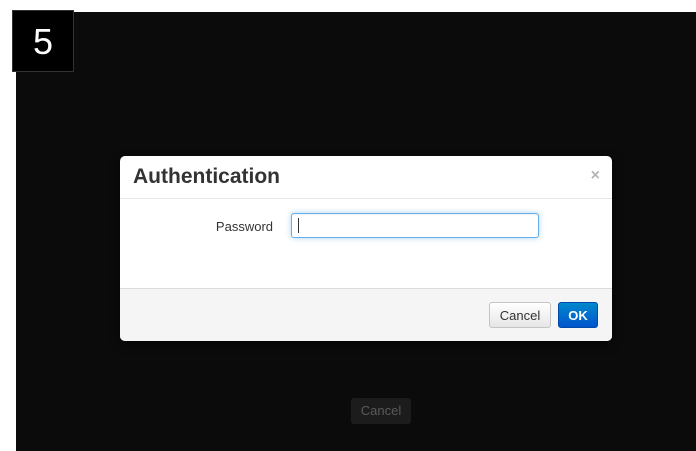 The width and height of the screenshot is (696, 451). What do you see at coordinates (366, 177) in the screenshot?
I see `dialog-header: Authentication ×` at bounding box center [366, 177].